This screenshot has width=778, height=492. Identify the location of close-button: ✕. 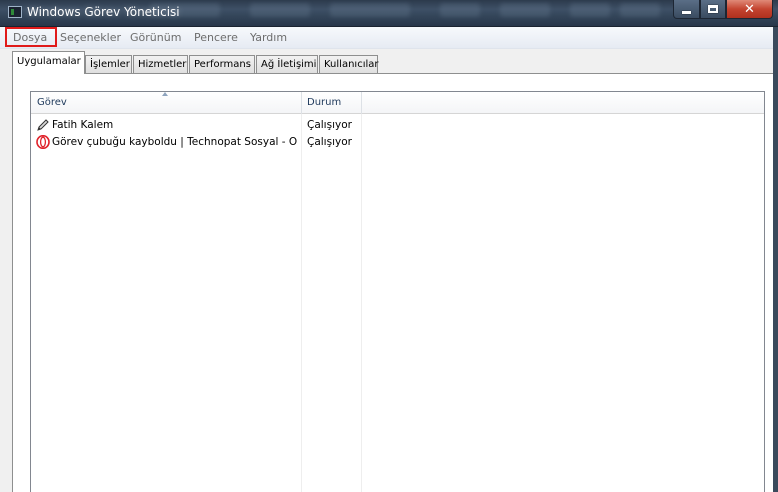
(749, 9).